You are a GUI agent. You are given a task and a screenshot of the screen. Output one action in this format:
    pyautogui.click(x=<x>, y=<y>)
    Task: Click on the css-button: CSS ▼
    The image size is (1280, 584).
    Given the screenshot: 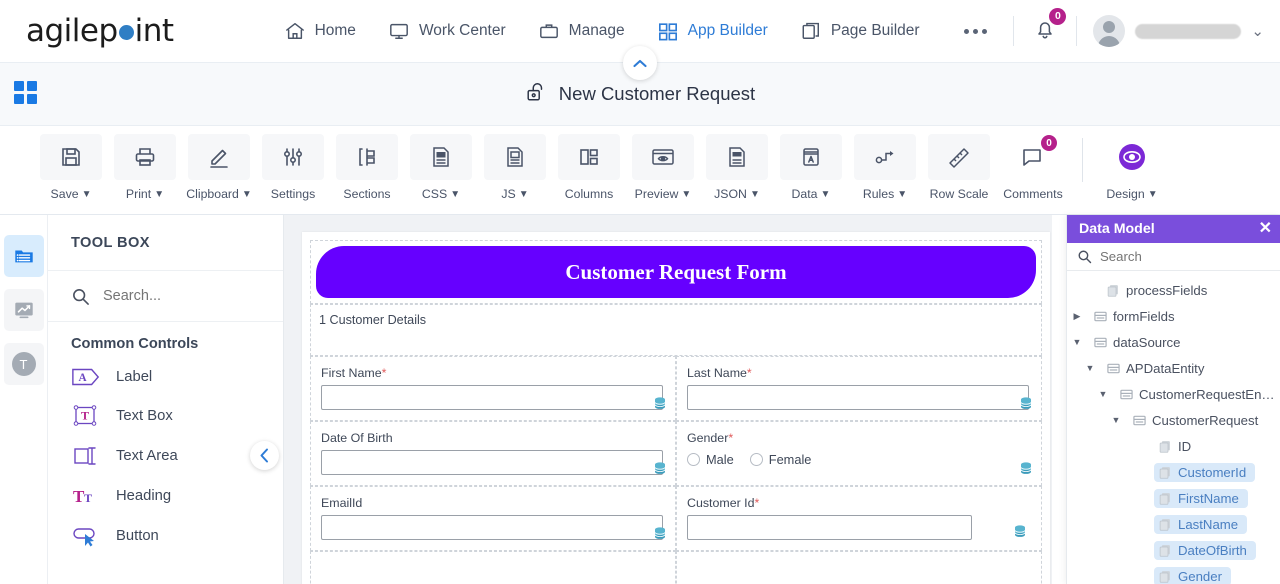 What is the action you would take?
    pyautogui.click(x=441, y=167)
    